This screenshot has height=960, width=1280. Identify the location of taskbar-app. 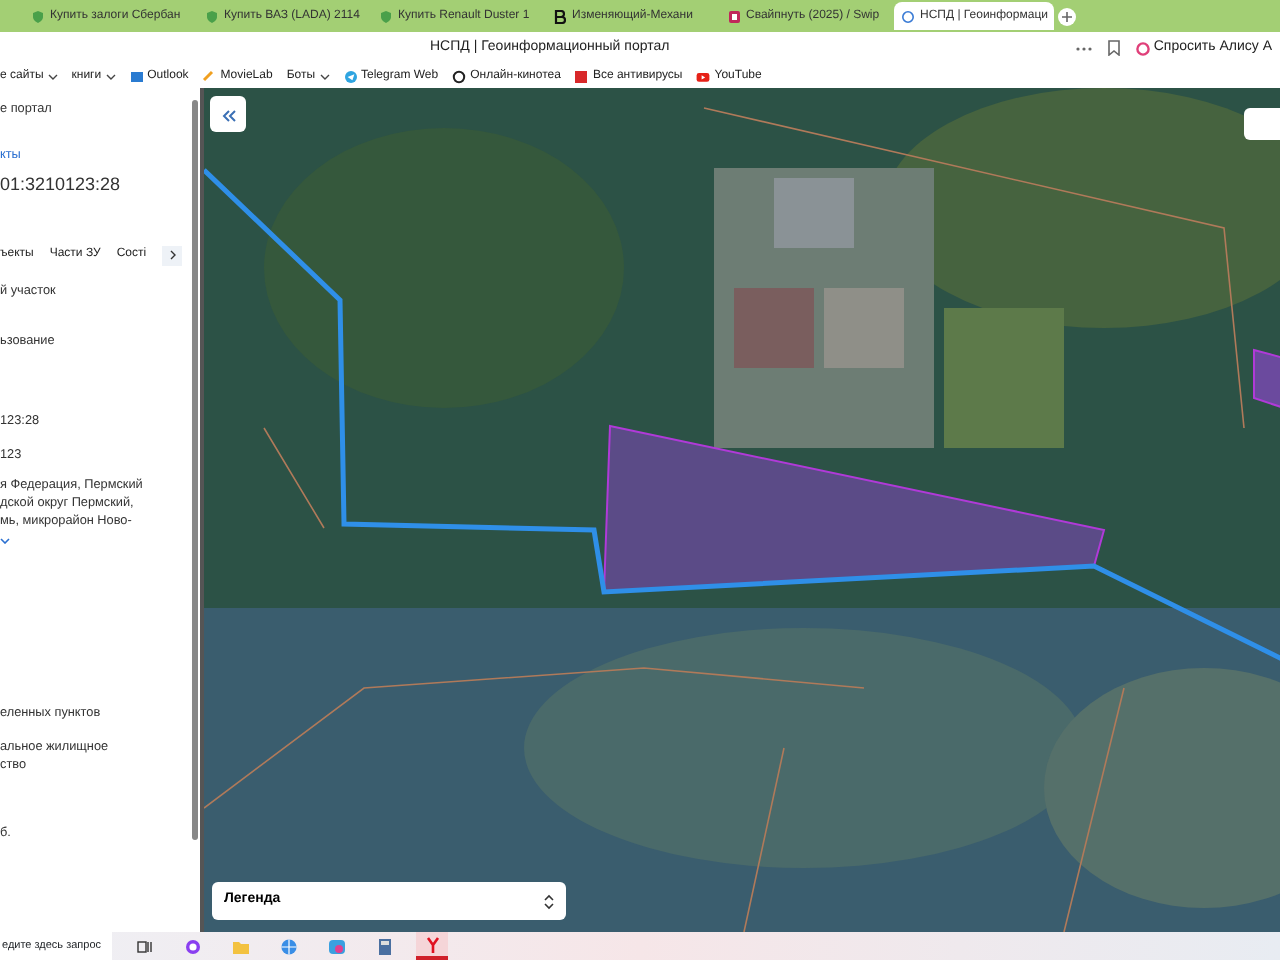
(432, 946).